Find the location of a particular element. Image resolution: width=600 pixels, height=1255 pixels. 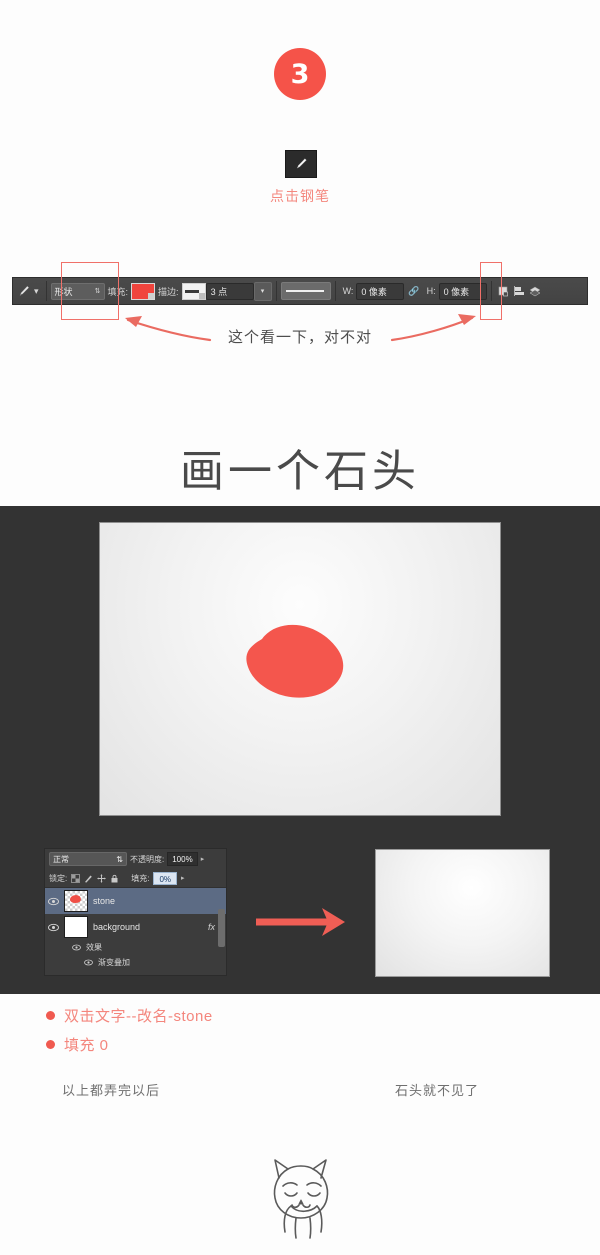

effects-label: 效果 is located at coordinates (94, 947).